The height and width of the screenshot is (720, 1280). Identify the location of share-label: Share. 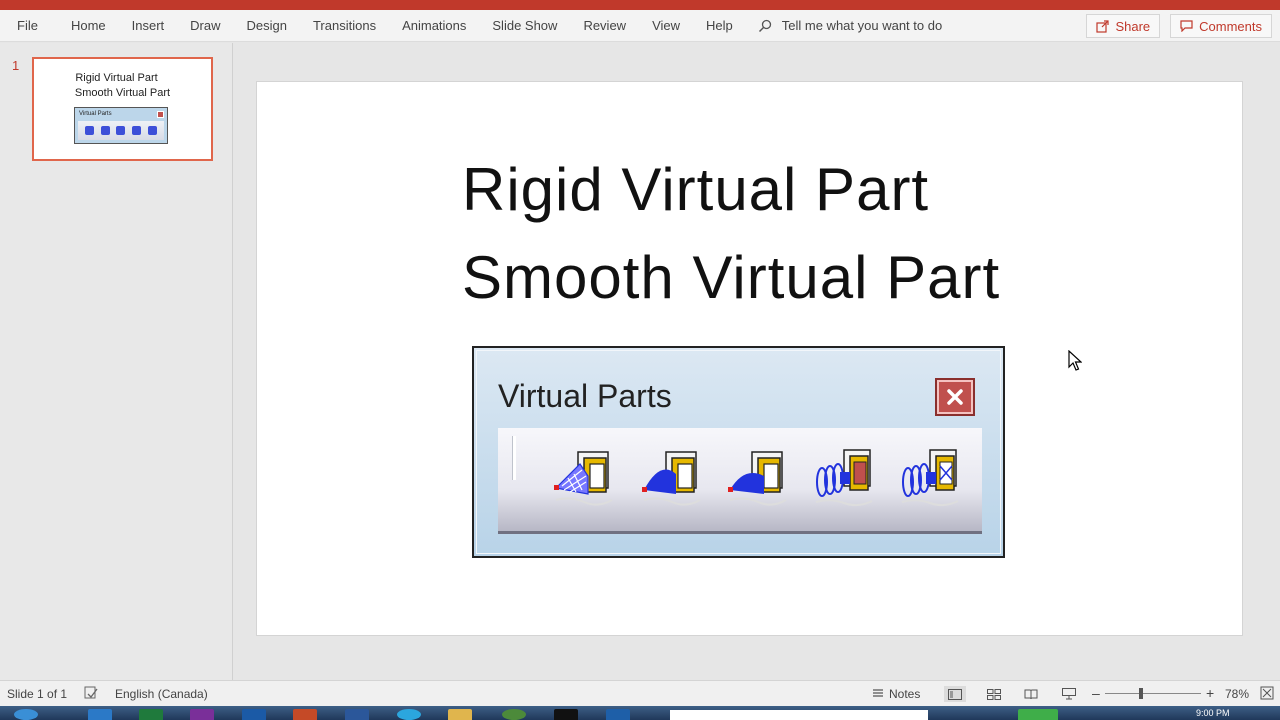
(1133, 26).